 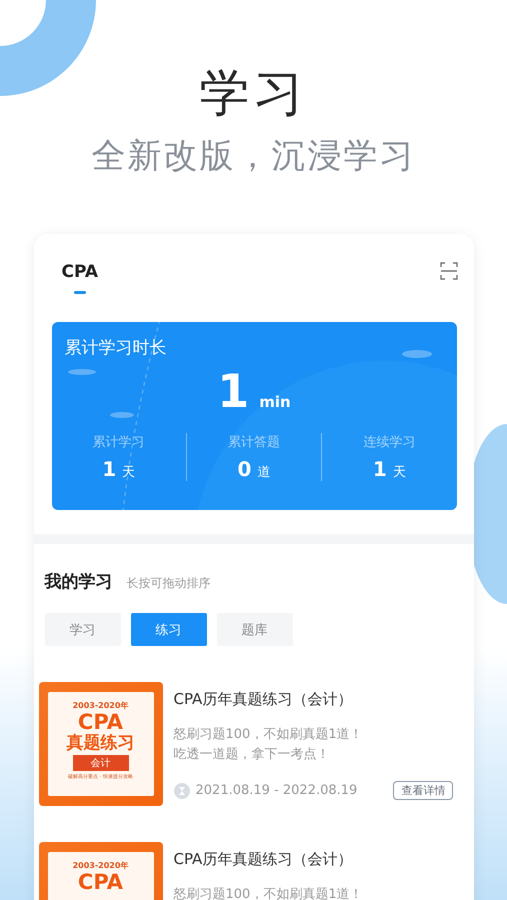 What do you see at coordinates (168, 629) in the screenshot?
I see `filter-tab: 练习` at bounding box center [168, 629].